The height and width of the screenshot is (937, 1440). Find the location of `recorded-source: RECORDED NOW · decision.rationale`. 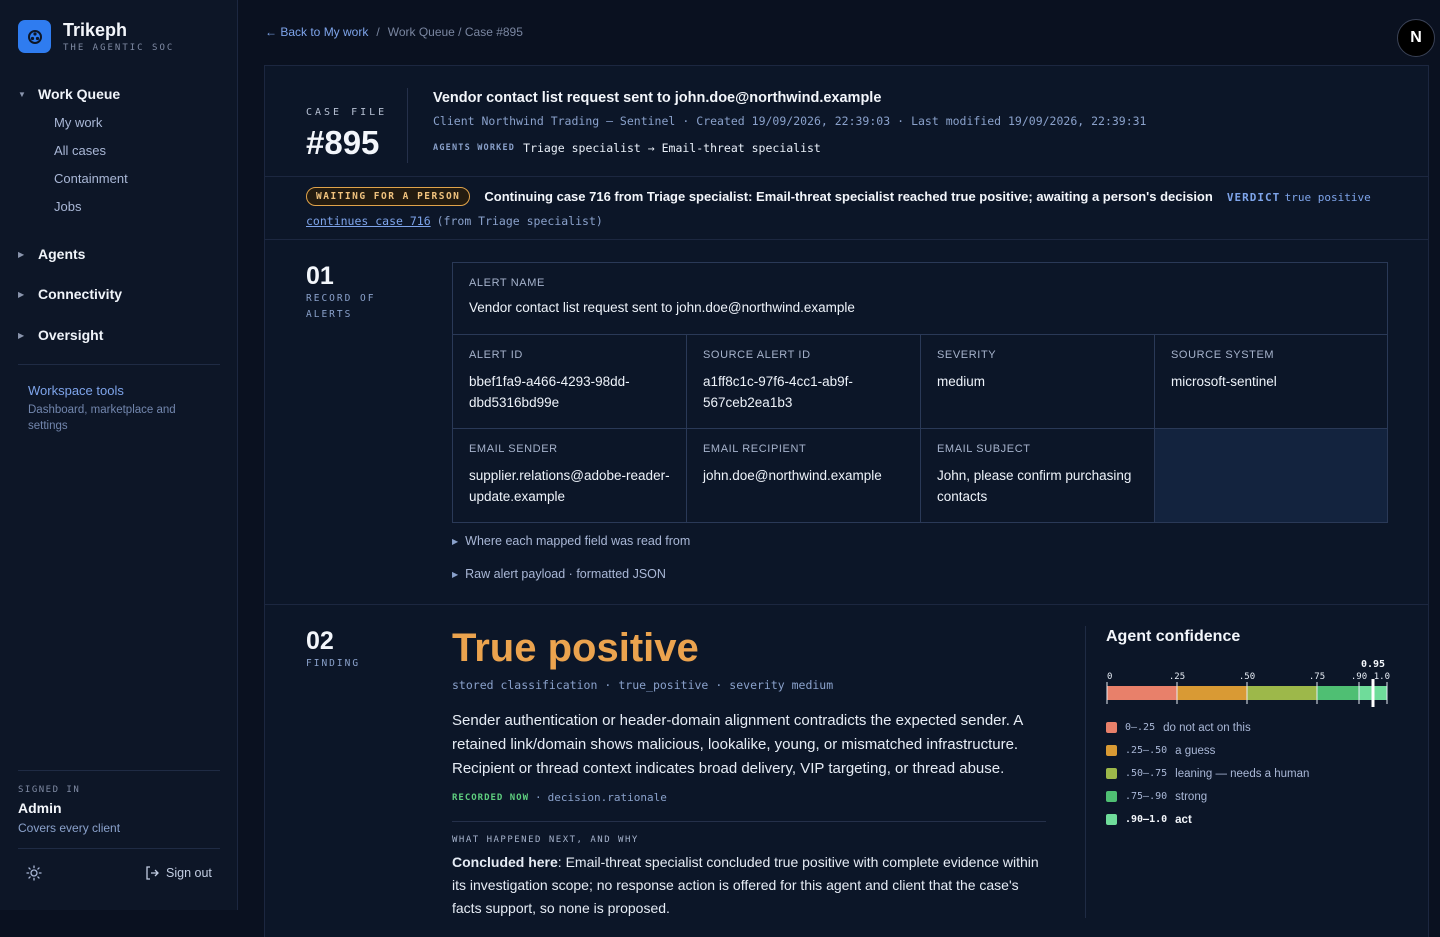

recorded-source: RECORDED NOW · decision.rationale is located at coordinates (559, 797).